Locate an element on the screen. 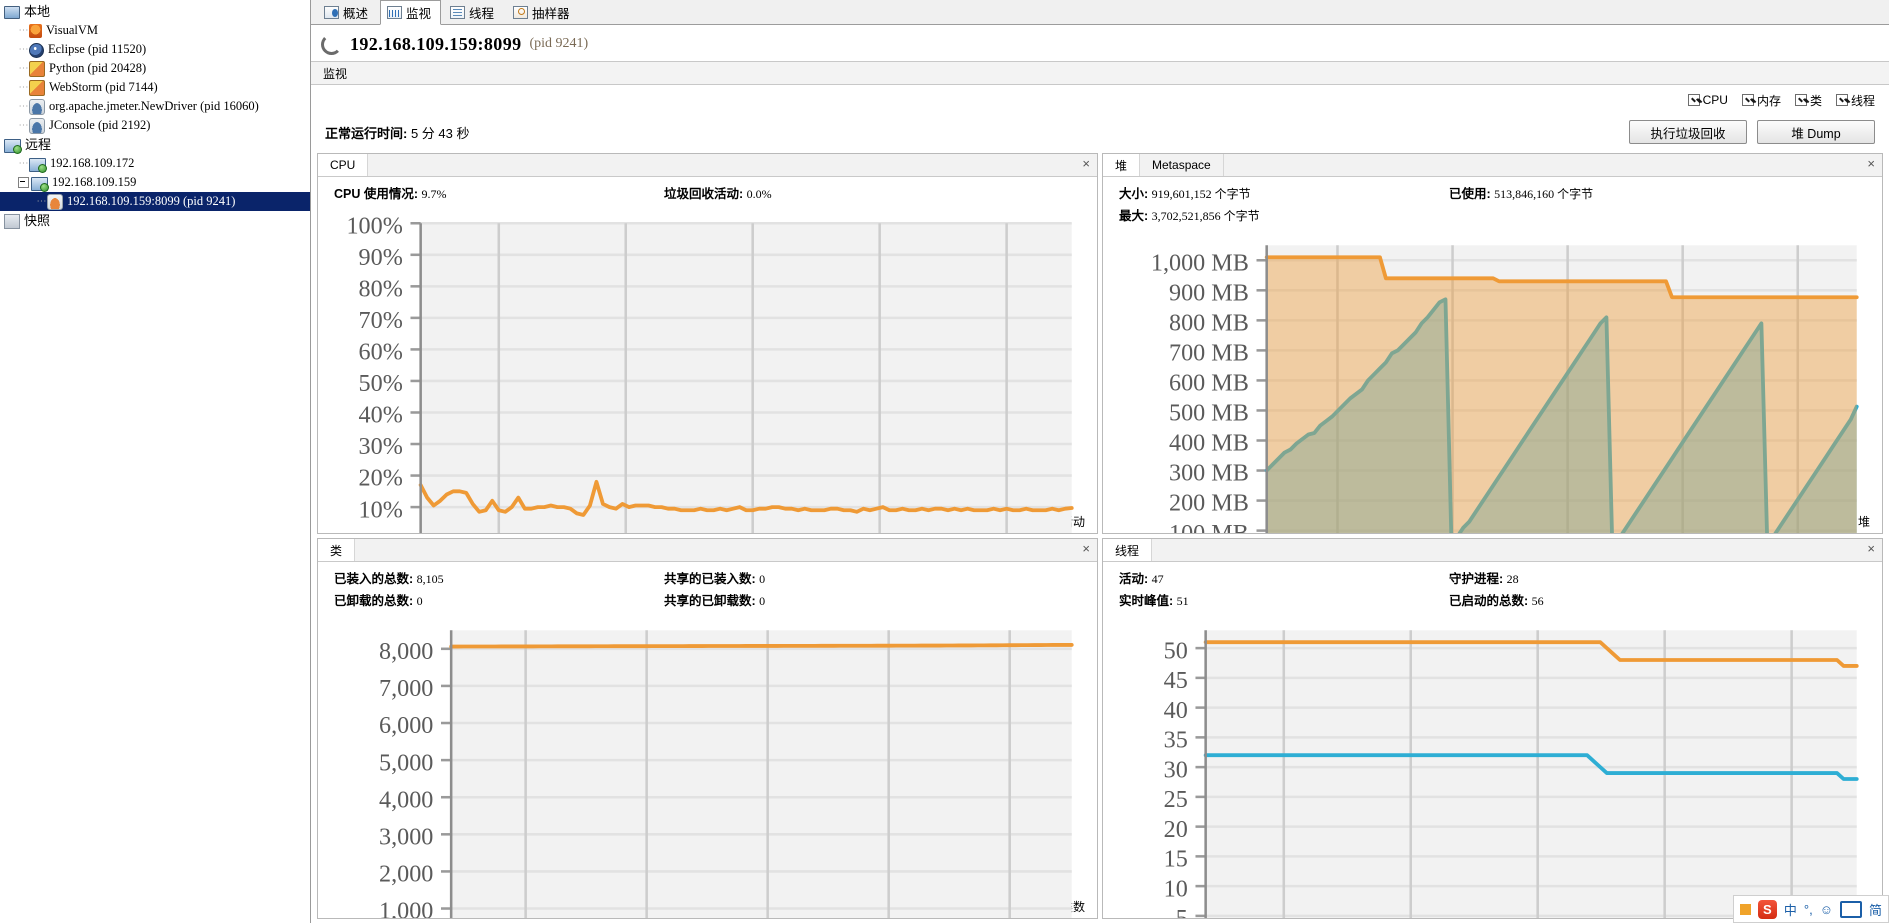 The height and width of the screenshot is (923, 1889). panel-cpu-tabs: CPU × is located at coordinates (707, 165).